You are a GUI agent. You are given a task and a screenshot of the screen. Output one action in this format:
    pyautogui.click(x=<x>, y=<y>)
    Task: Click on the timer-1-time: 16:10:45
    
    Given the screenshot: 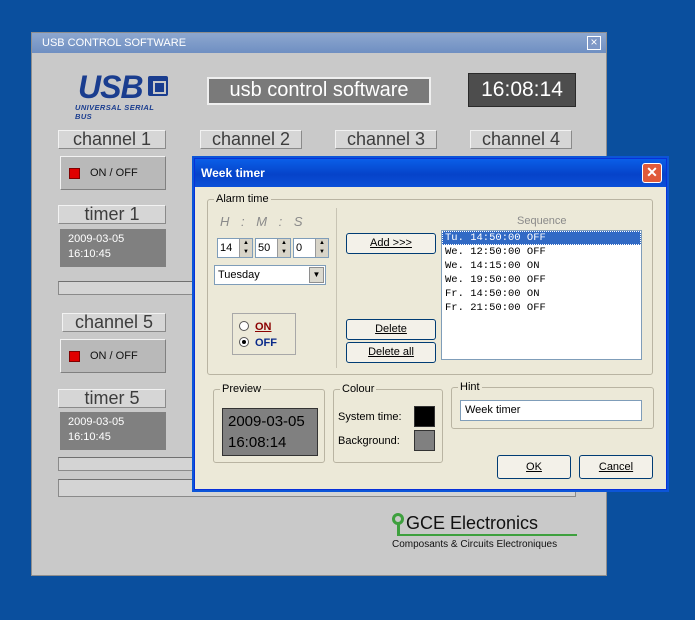 What is the action you would take?
    pyautogui.click(x=89, y=254)
    